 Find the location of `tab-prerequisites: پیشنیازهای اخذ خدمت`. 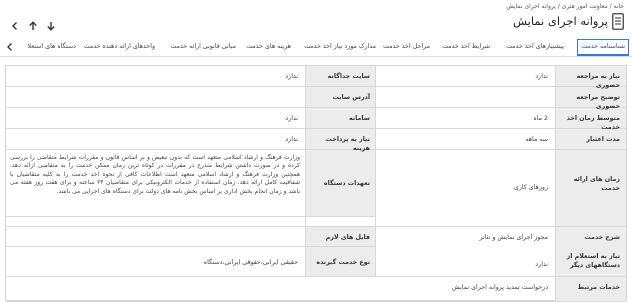

tab-prerequisites: پیشنیازهای اخذ خدمت is located at coordinates (535, 46).